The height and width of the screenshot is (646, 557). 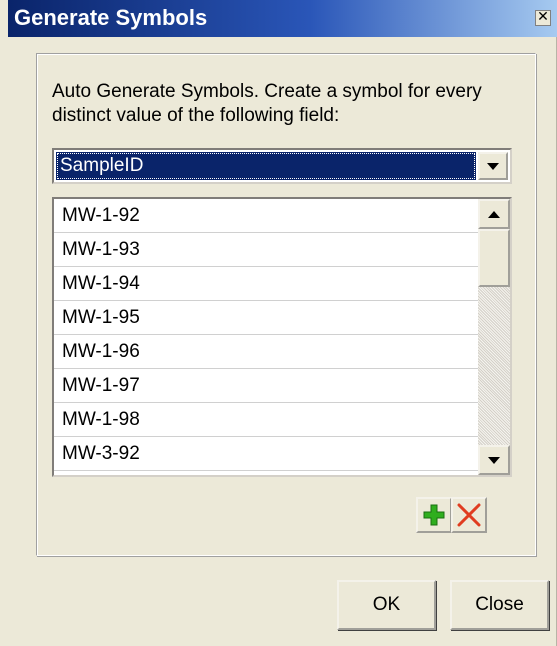 I want to click on scroll-down-button, so click(x=494, y=460).